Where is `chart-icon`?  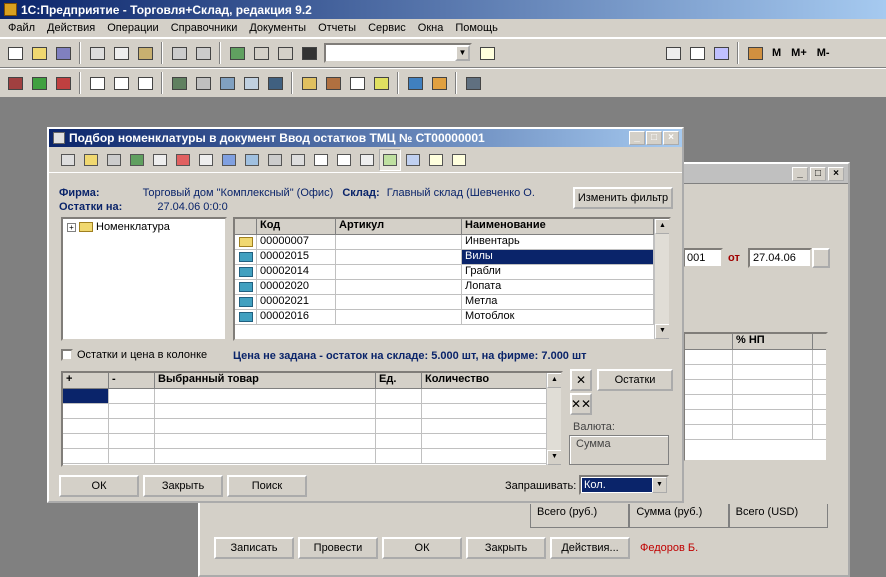
chart-icon is located at coordinates (381, 83).